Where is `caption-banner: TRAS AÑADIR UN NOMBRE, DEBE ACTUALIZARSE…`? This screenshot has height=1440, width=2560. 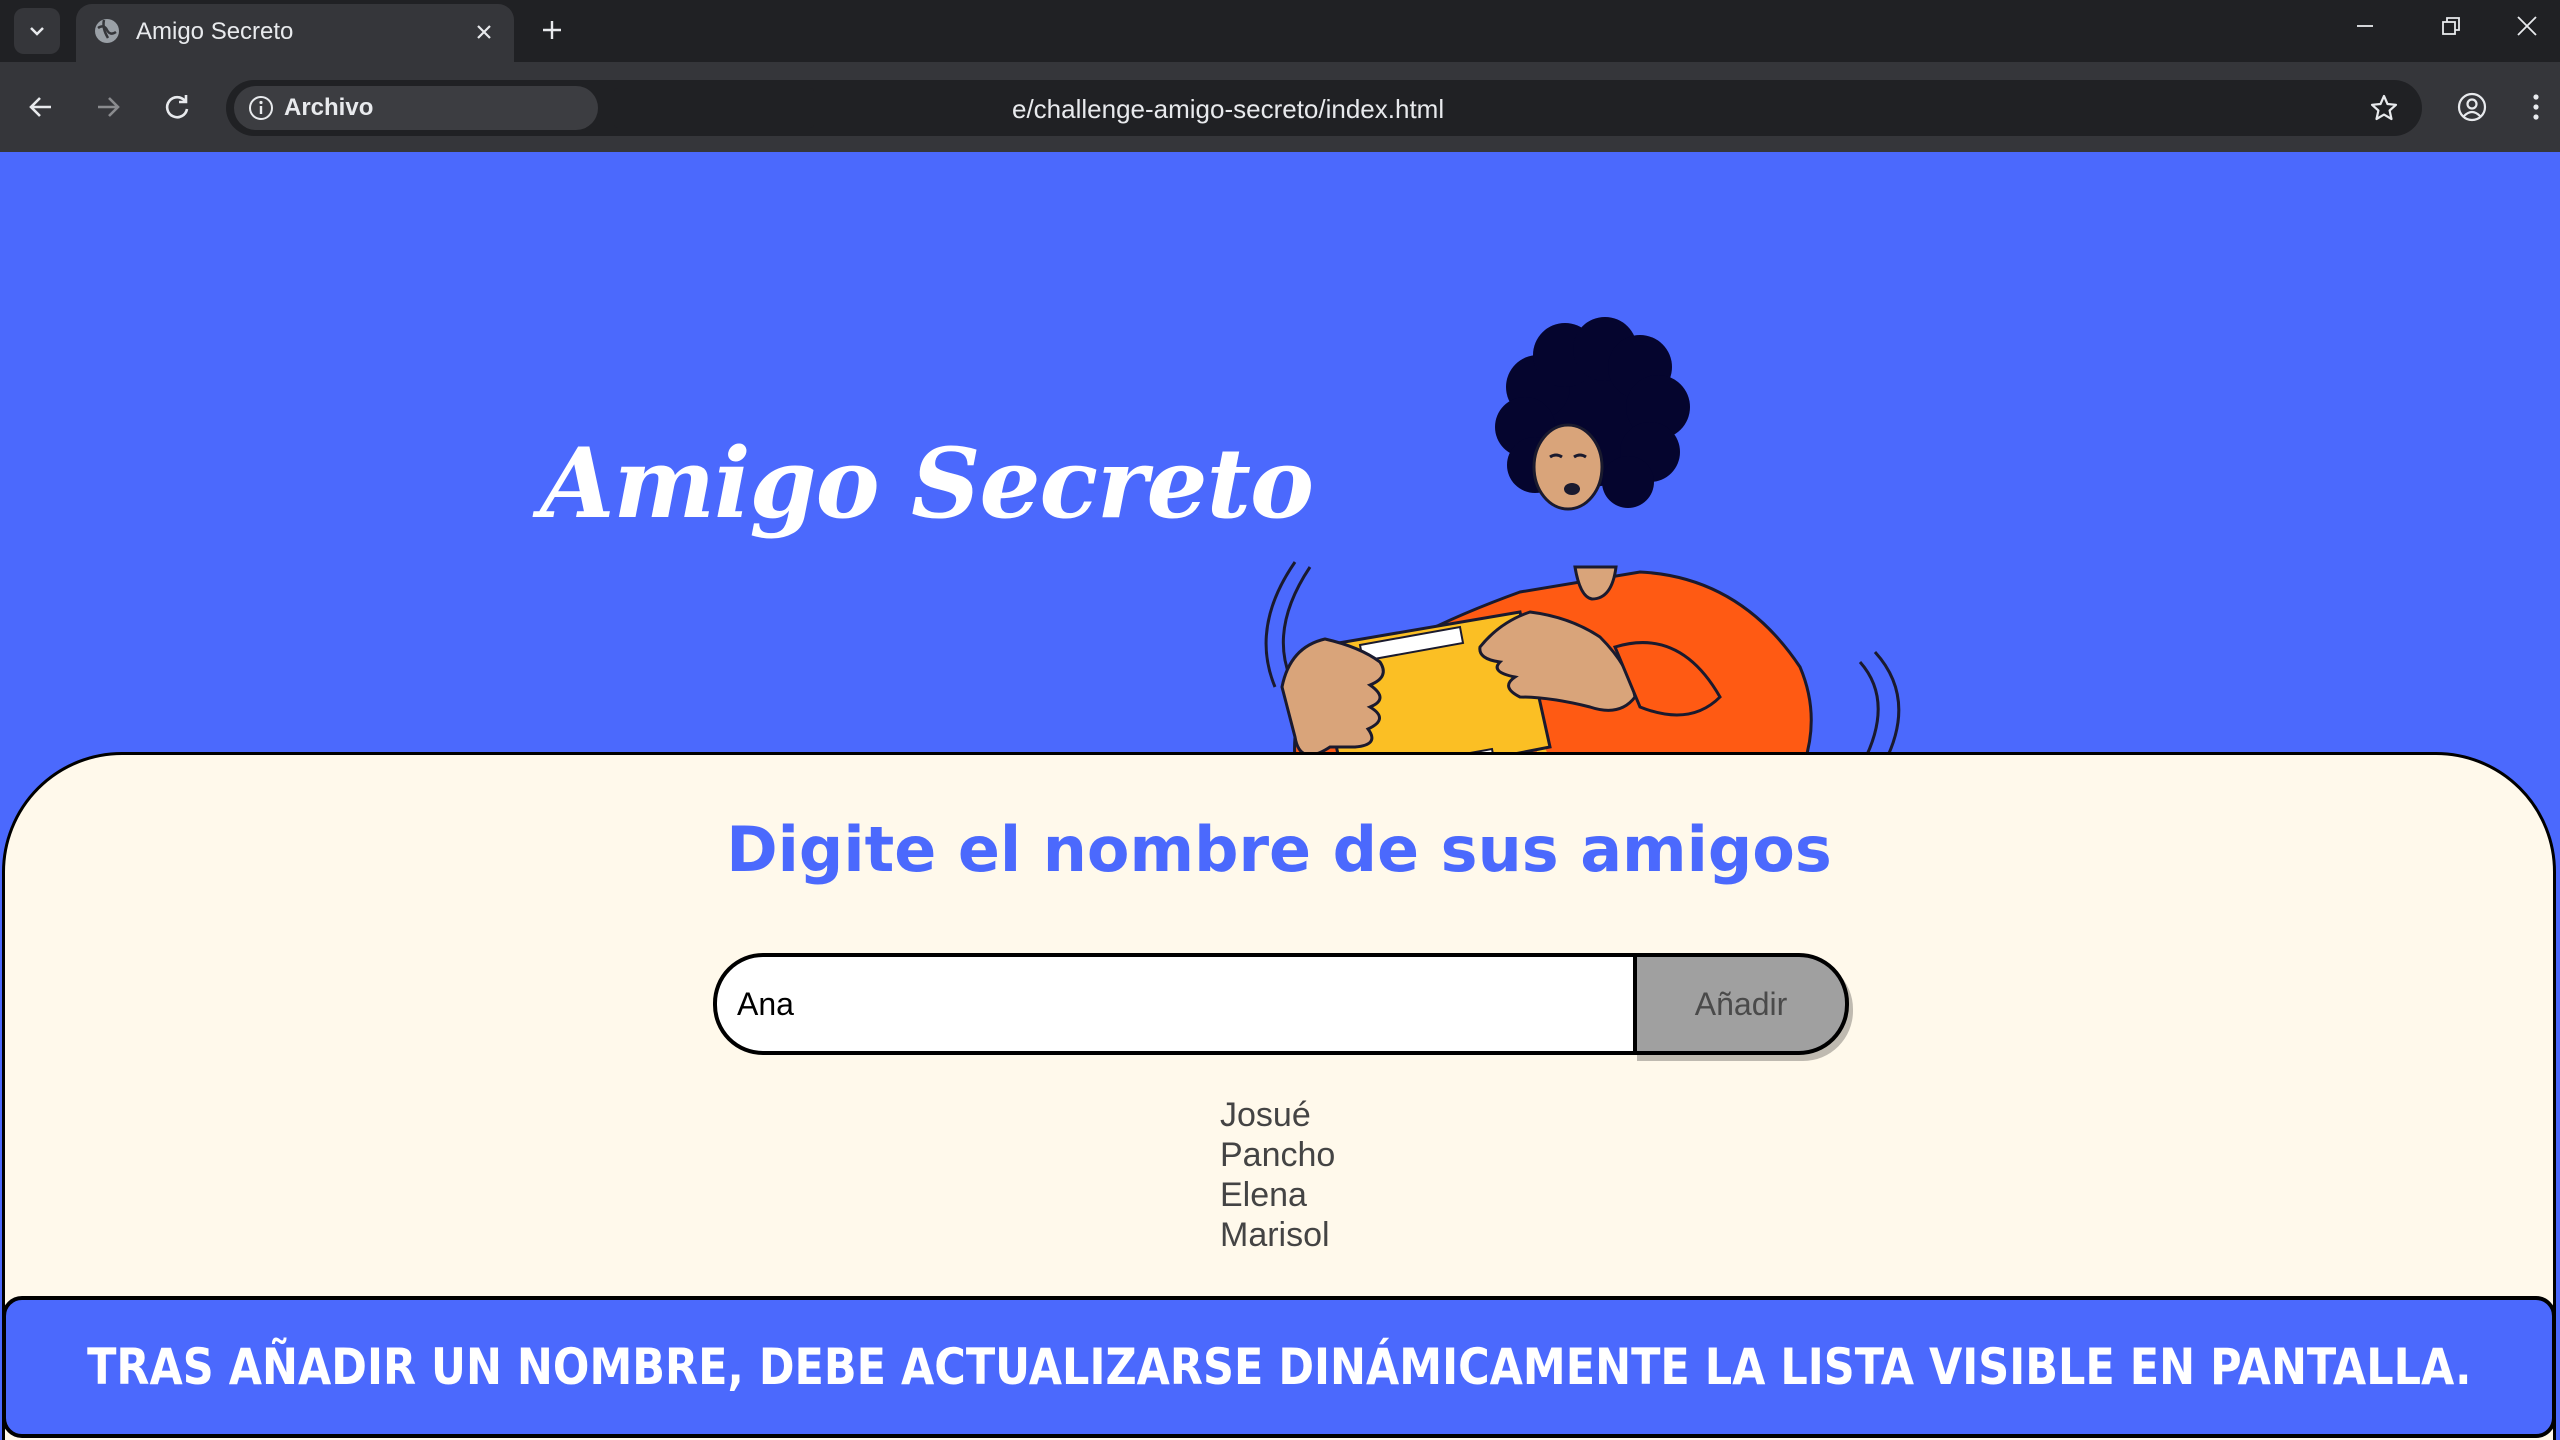 caption-banner: TRAS AÑADIR UN NOMBRE, DEBE ACTUALIZARSE… is located at coordinates (1279, 1367).